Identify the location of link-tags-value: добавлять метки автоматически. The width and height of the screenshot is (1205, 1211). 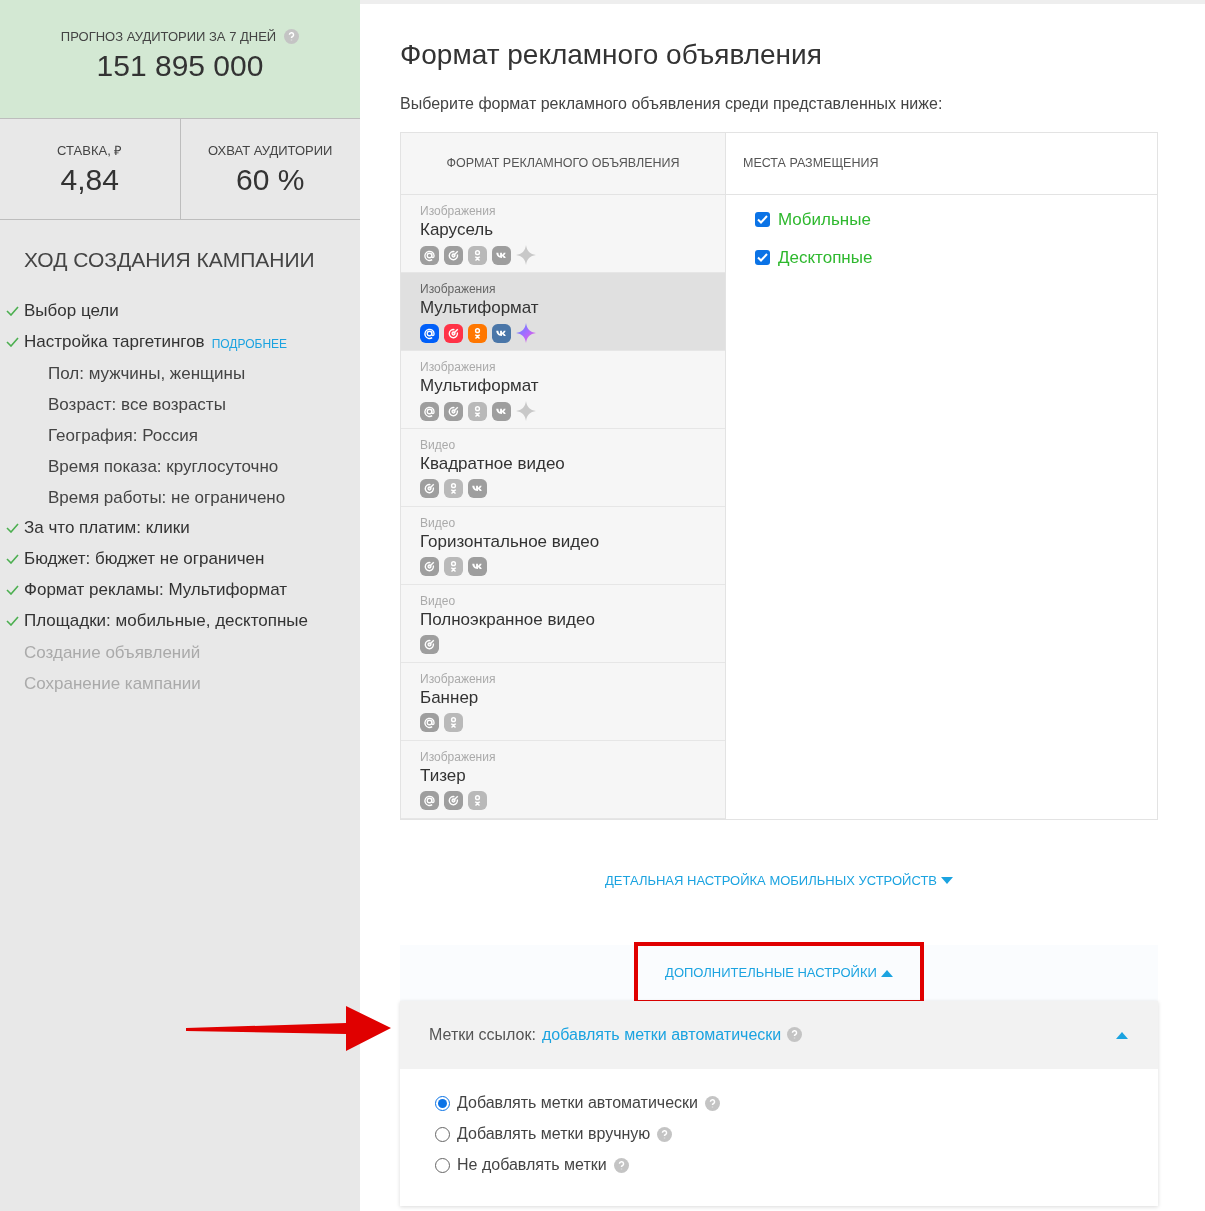
(661, 1034).